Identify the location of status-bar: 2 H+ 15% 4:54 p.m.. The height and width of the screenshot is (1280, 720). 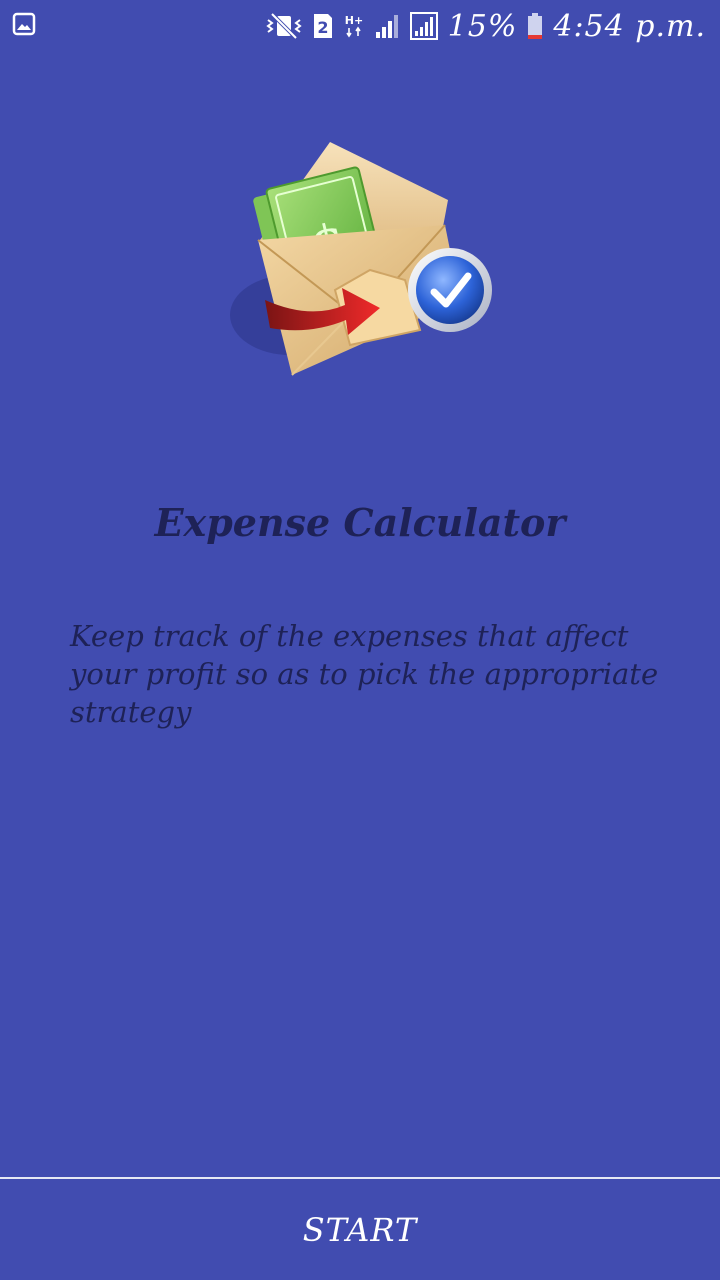
(360, 25).